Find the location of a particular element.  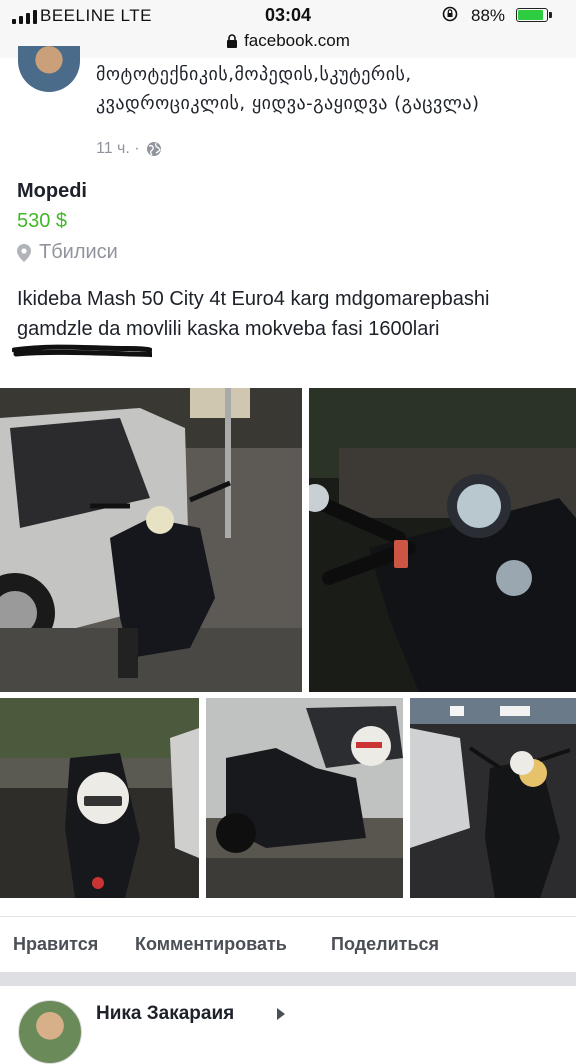

address-bar: facebook.com is located at coordinates (288, 41).